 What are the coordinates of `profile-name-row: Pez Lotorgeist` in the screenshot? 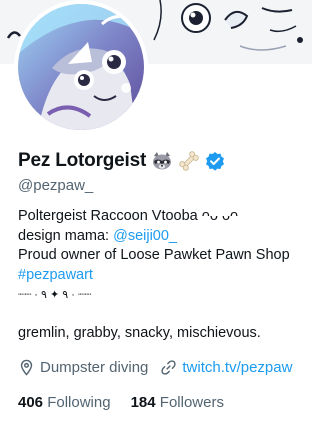 It's located at (121, 161).